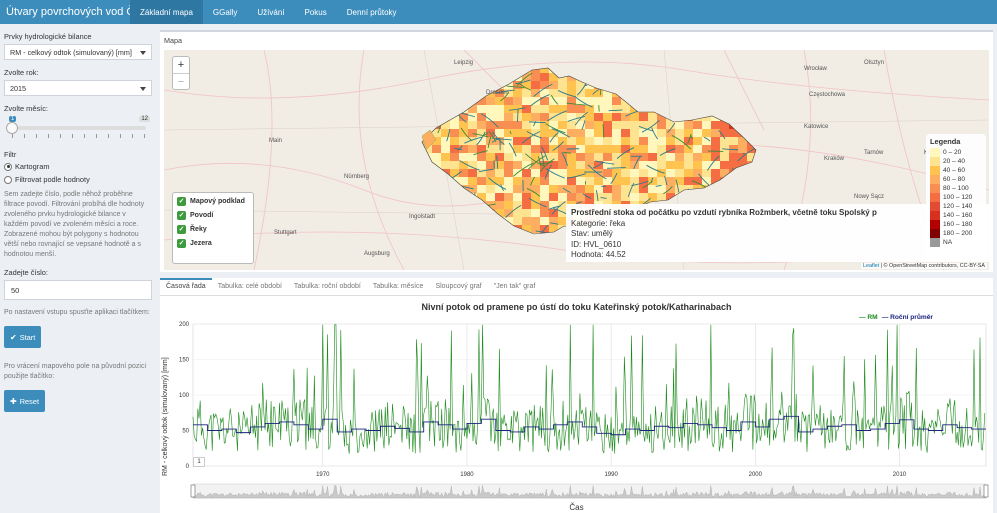 Image resolution: width=997 pixels, height=513 pixels. I want to click on y-tick-label: 50, so click(185, 432).